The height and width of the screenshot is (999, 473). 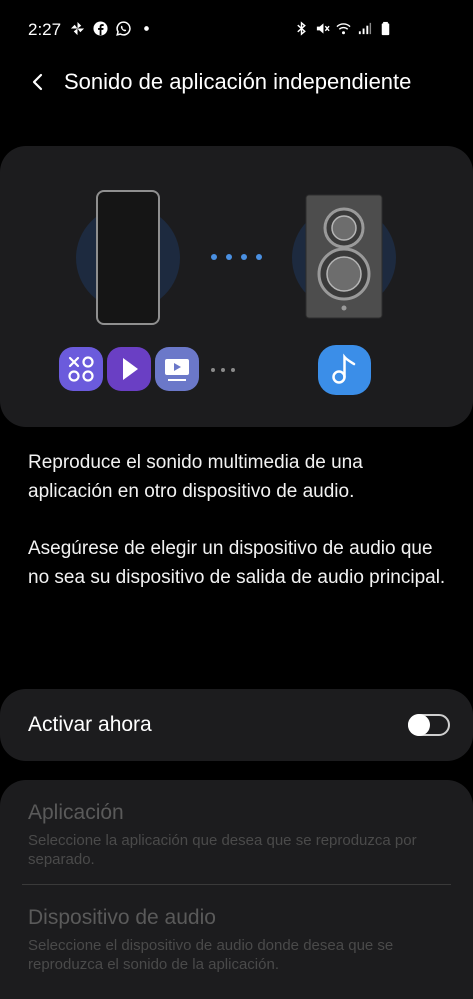 I want to click on chevron-left-icon, so click(x=37, y=82).